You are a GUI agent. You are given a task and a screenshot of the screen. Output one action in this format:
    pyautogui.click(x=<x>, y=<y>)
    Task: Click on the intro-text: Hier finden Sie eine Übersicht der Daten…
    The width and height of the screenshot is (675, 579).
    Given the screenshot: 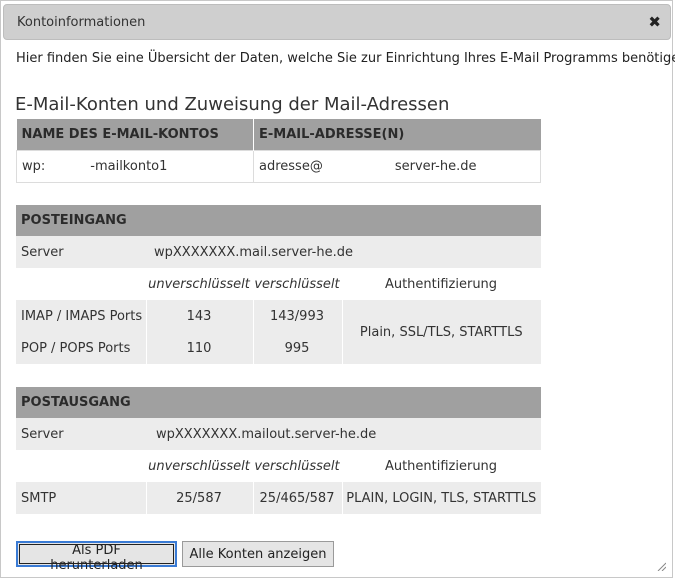 What is the action you would take?
    pyautogui.click(x=345, y=58)
    